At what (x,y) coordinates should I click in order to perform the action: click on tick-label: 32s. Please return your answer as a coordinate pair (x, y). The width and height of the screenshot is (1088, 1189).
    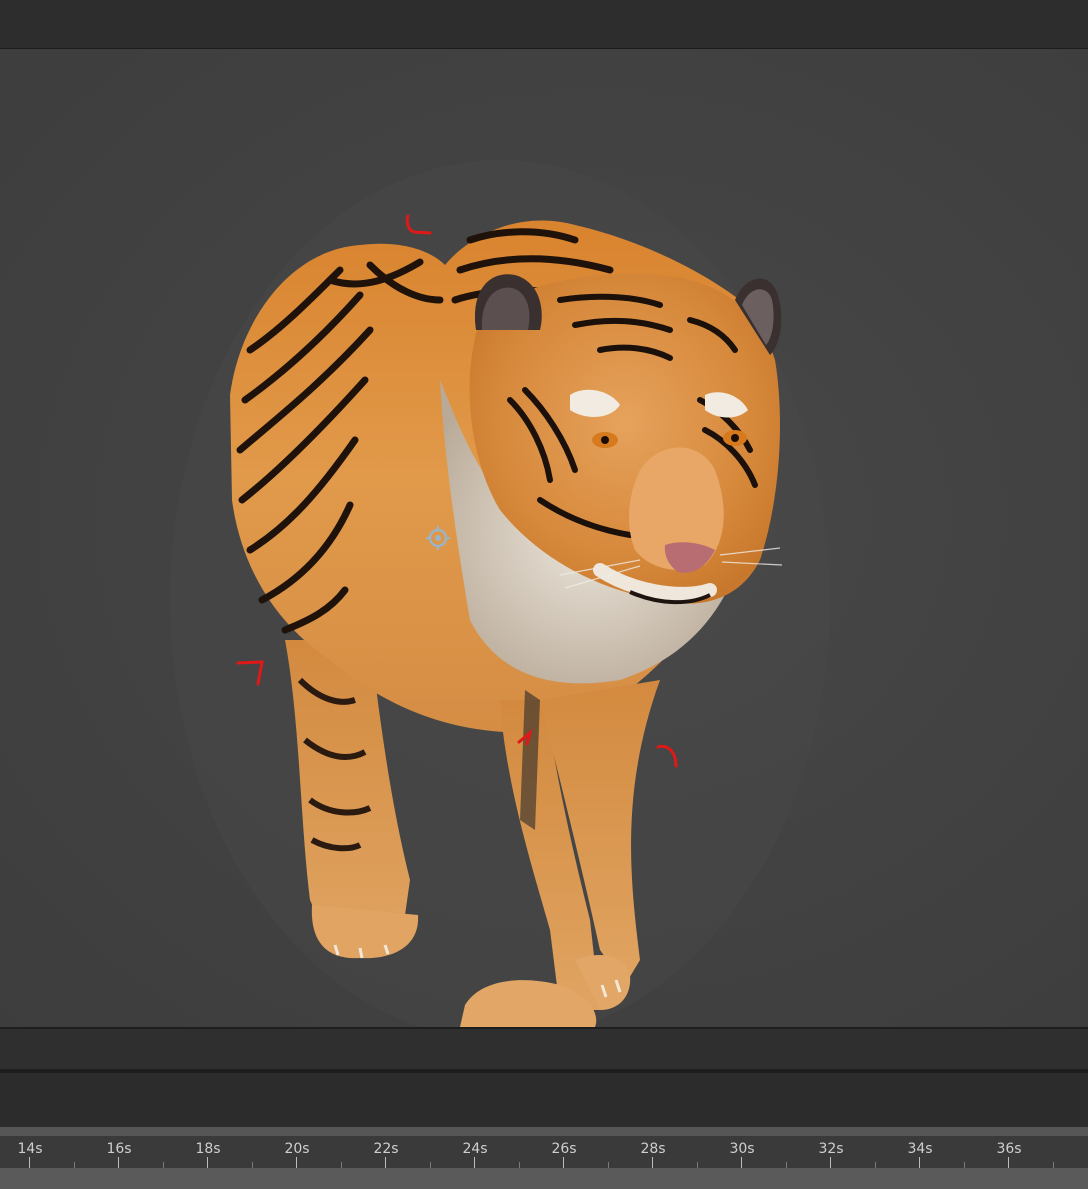
    Looking at the image, I should click on (831, 1149).